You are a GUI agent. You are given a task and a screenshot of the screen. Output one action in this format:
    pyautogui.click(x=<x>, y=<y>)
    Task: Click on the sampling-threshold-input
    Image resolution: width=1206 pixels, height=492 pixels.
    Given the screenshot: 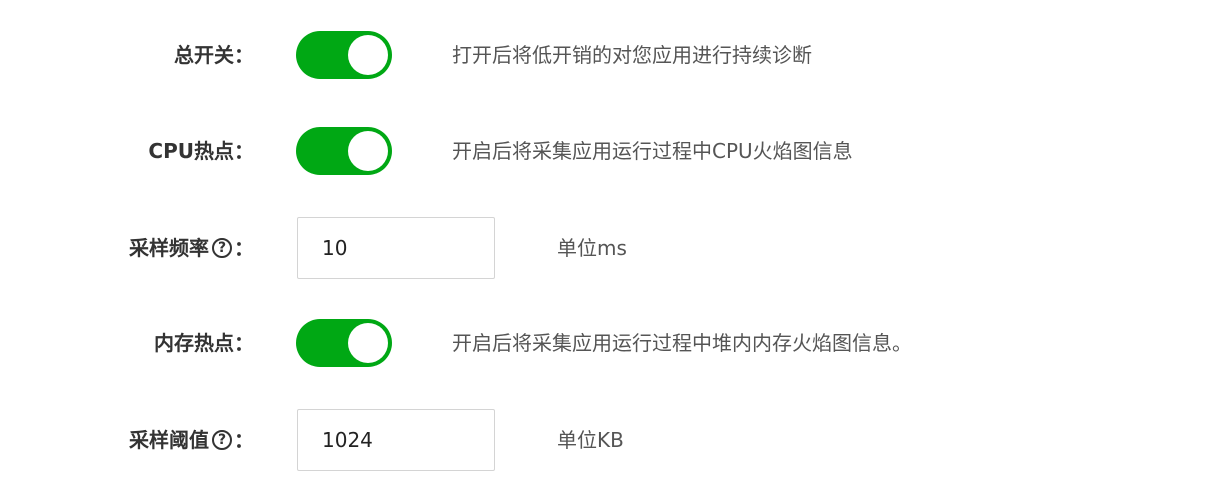 What is the action you would take?
    pyautogui.click(x=396, y=440)
    